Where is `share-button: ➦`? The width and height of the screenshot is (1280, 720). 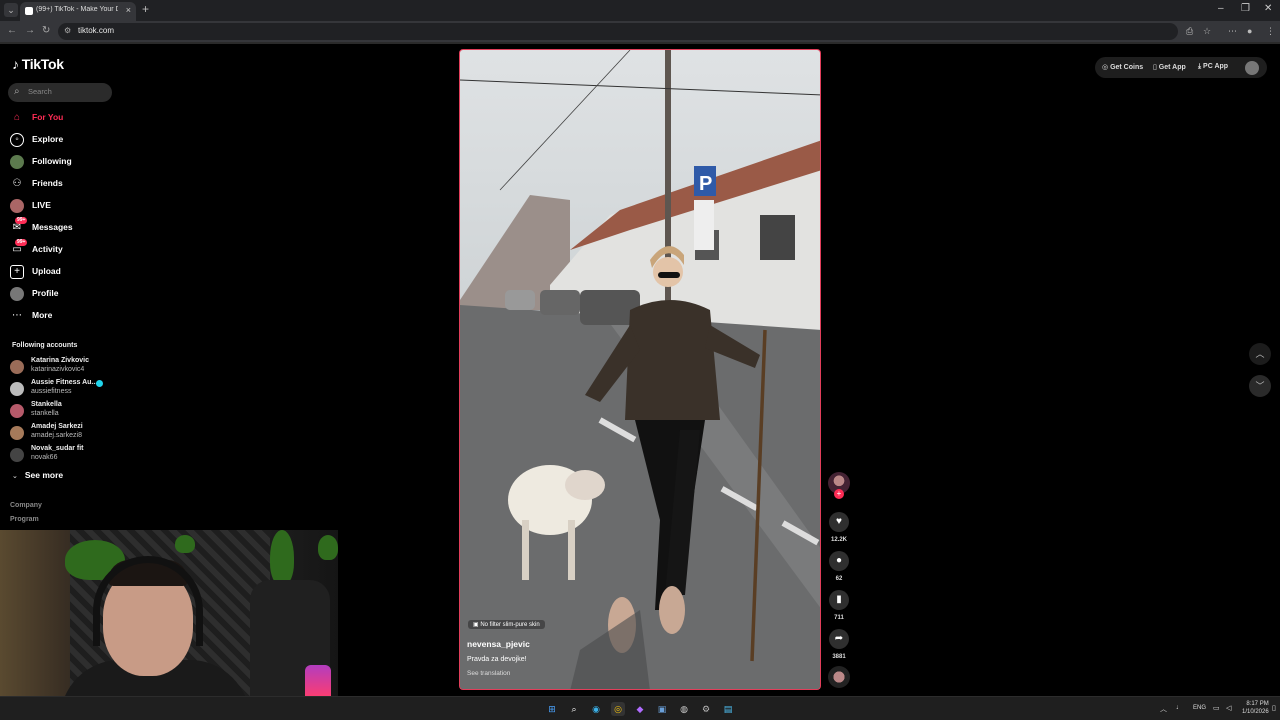 share-button: ➦ is located at coordinates (839, 639).